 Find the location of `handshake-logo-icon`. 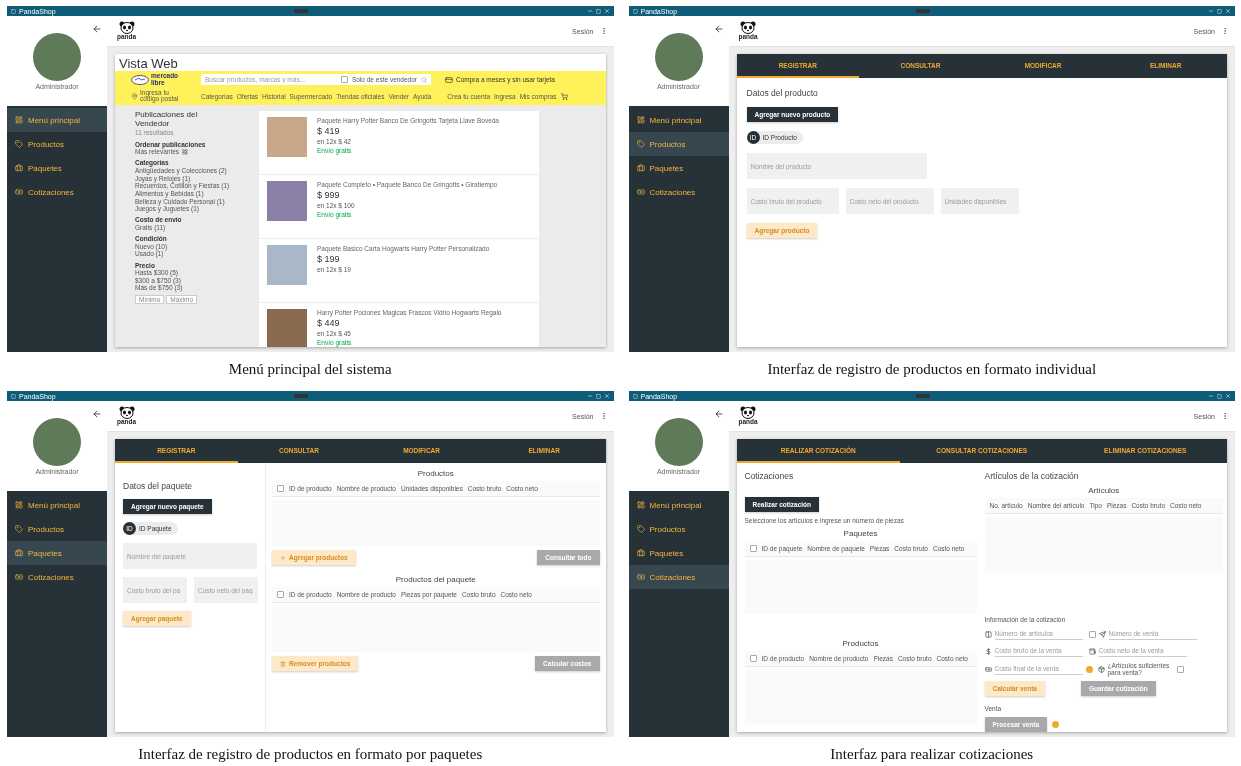

handshake-logo-icon is located at coordinates (140, 79).